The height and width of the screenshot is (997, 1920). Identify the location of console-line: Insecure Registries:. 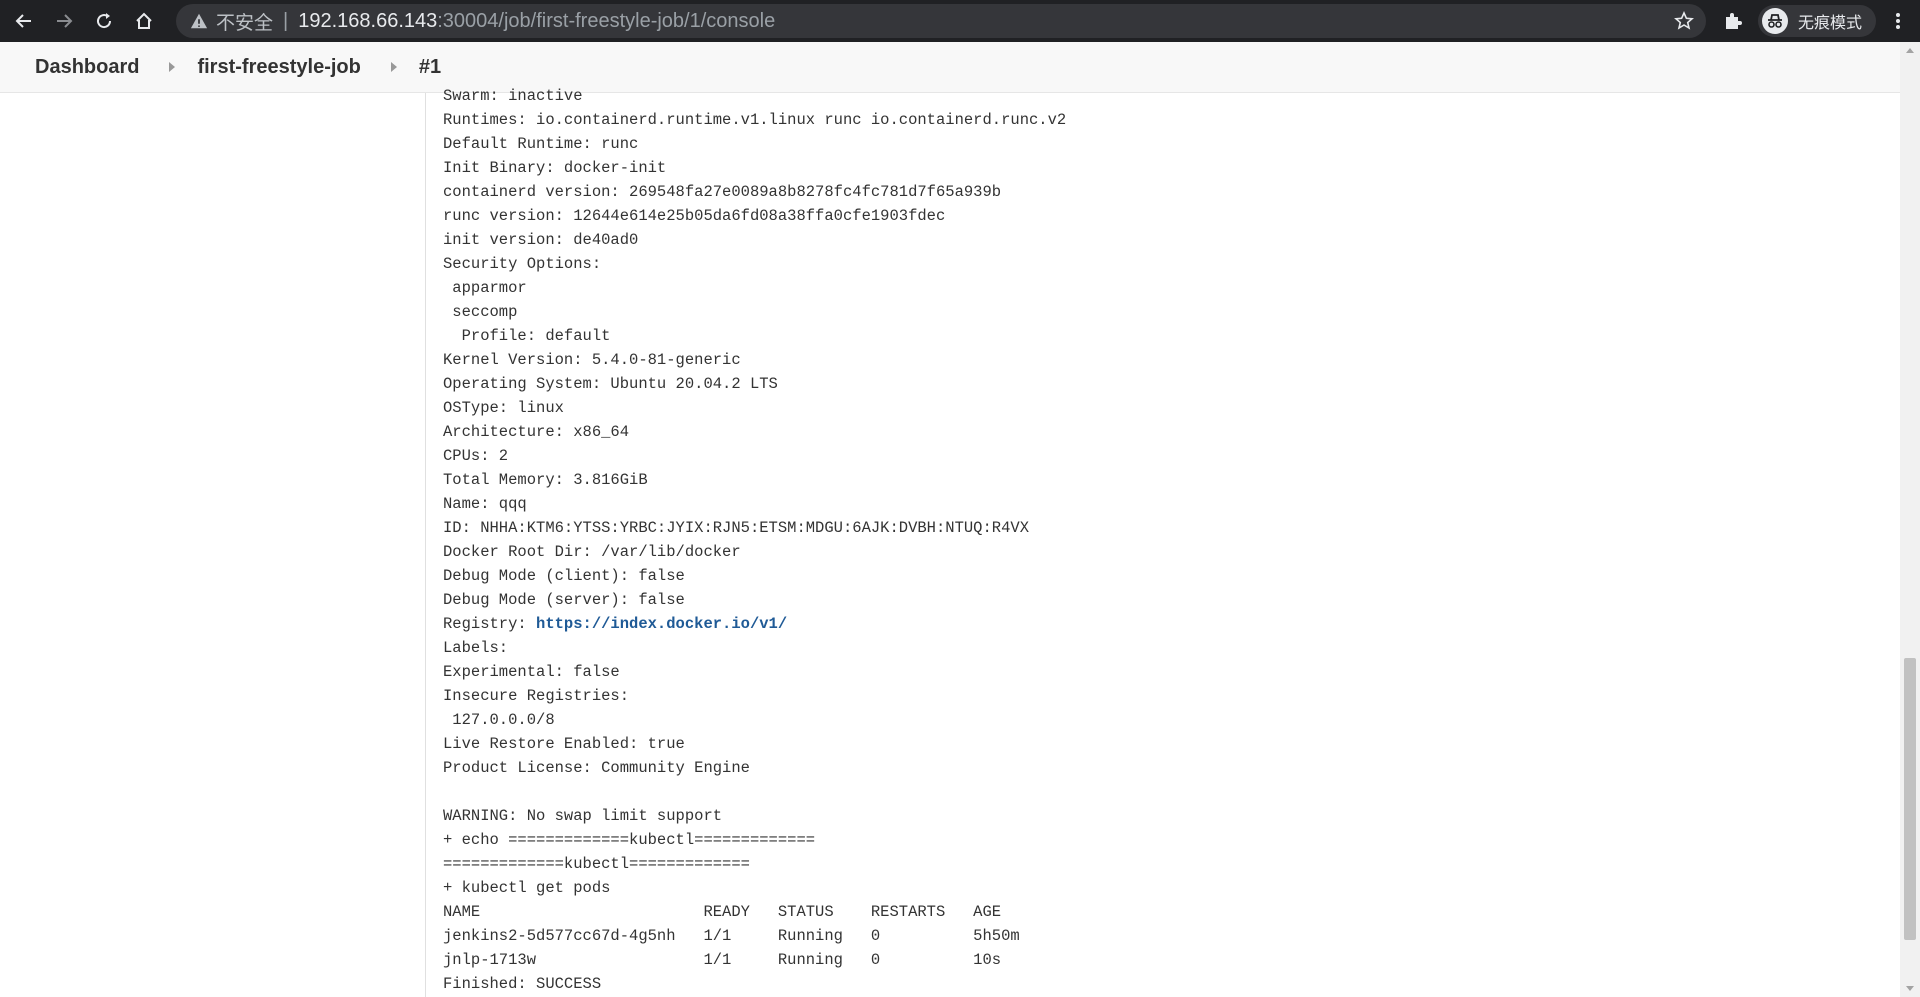
(536, 696).